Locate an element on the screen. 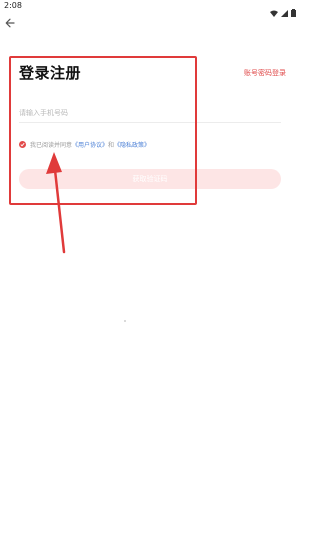 This screenshot has width=320, height=543. agreement-prefix: 我已阅读并同意 is located at coordinates (51, 145).